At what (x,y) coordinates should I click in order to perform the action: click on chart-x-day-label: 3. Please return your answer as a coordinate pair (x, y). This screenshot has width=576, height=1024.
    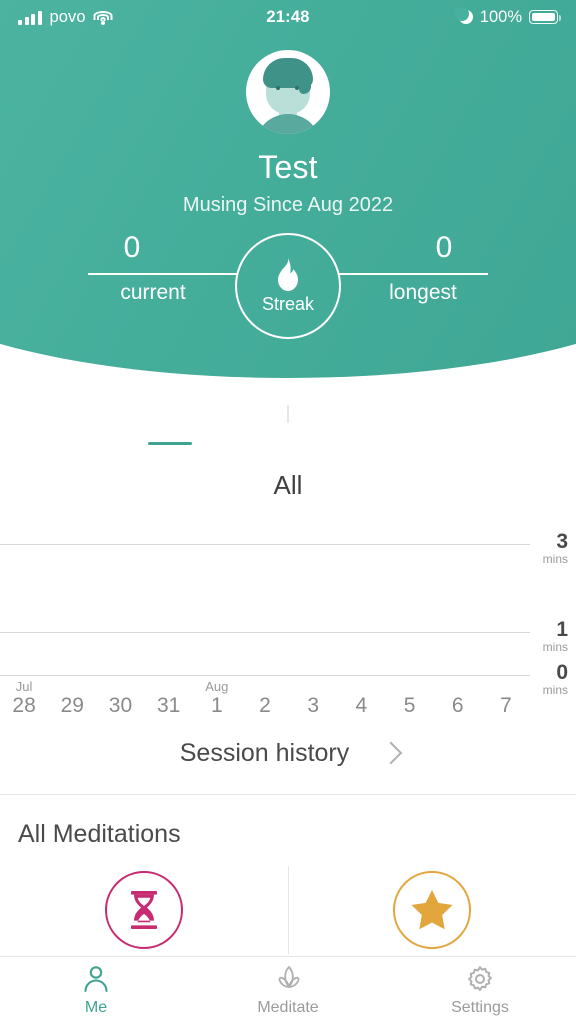
    Looking at the image, I should click on (313, 705).